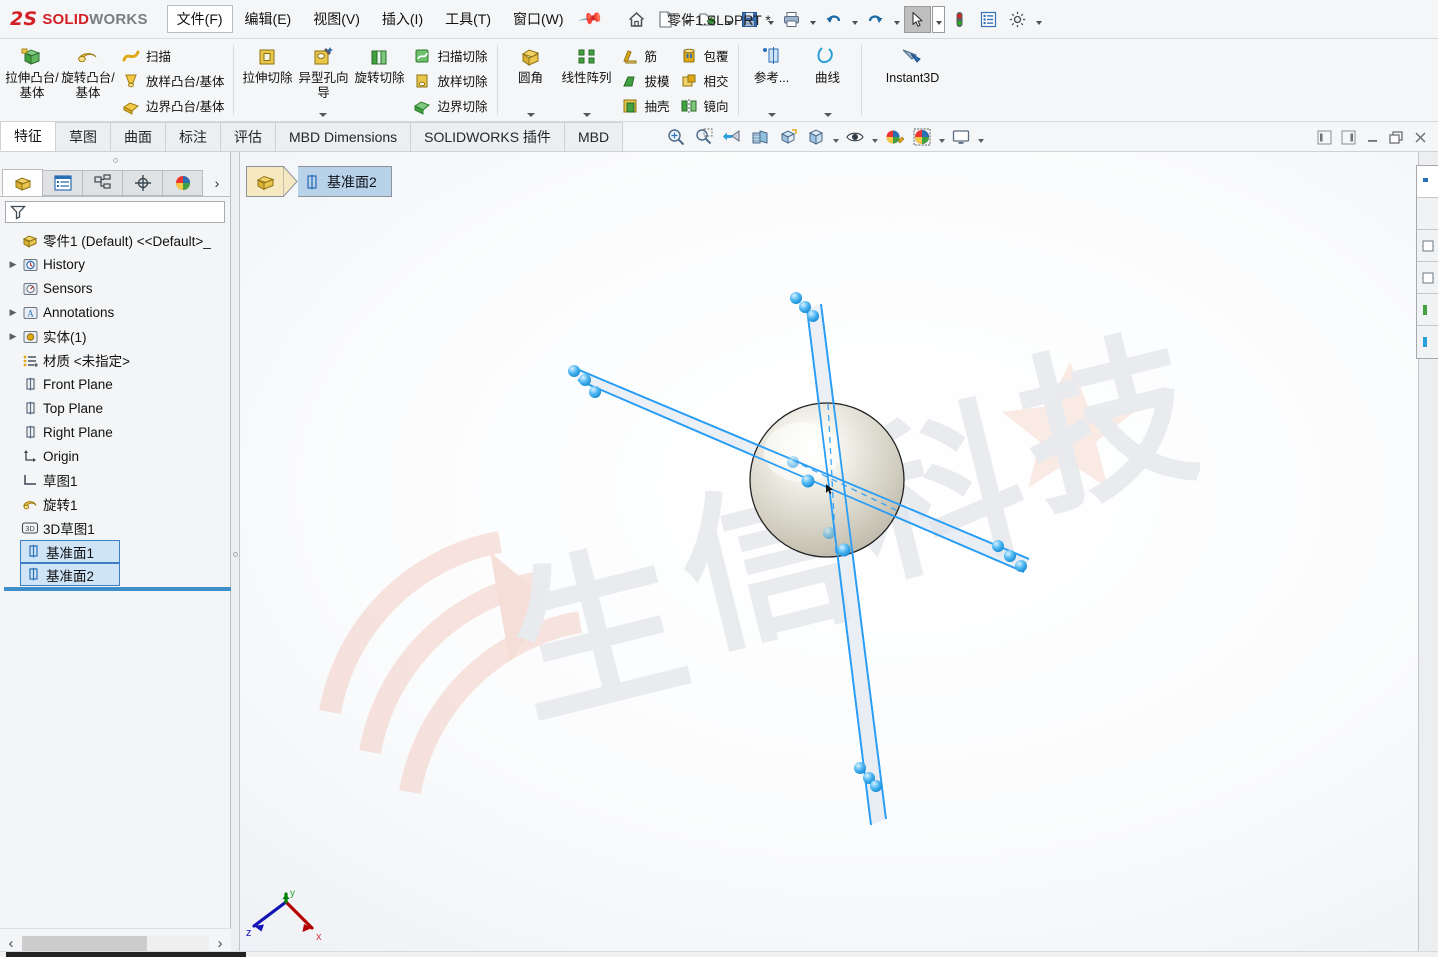 The image size is (1438, 957). Describe the element at coordinates (117, 408) in the screenshot. I see `tree-item-top-plane: Top Plane` at that location.